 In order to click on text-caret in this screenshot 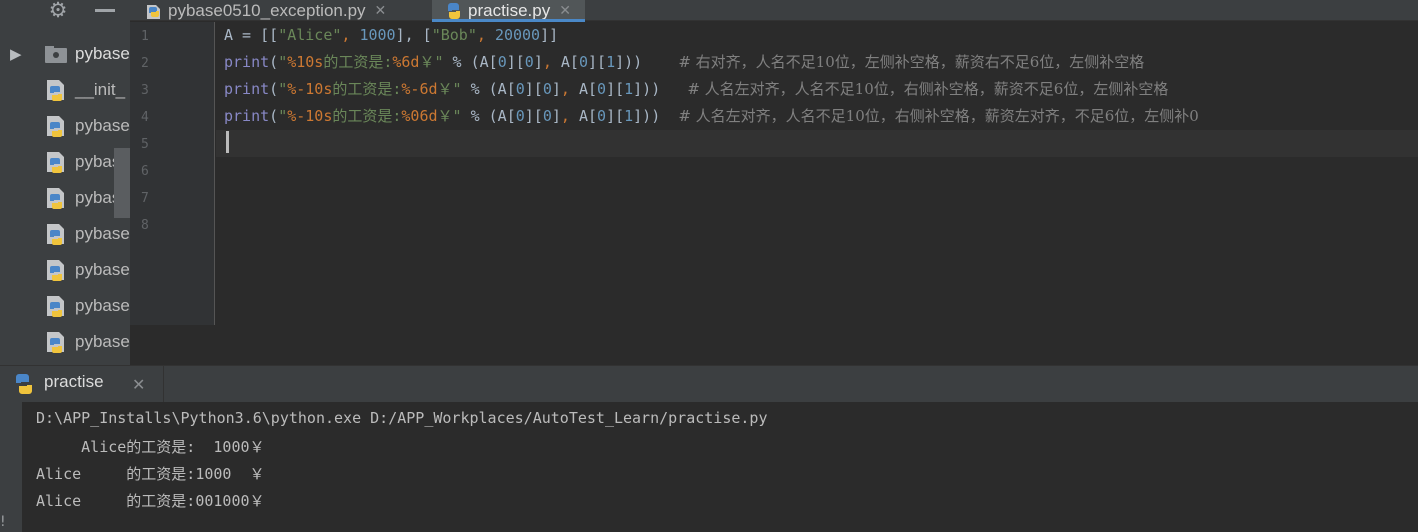, I will do `click(227, 142)`.